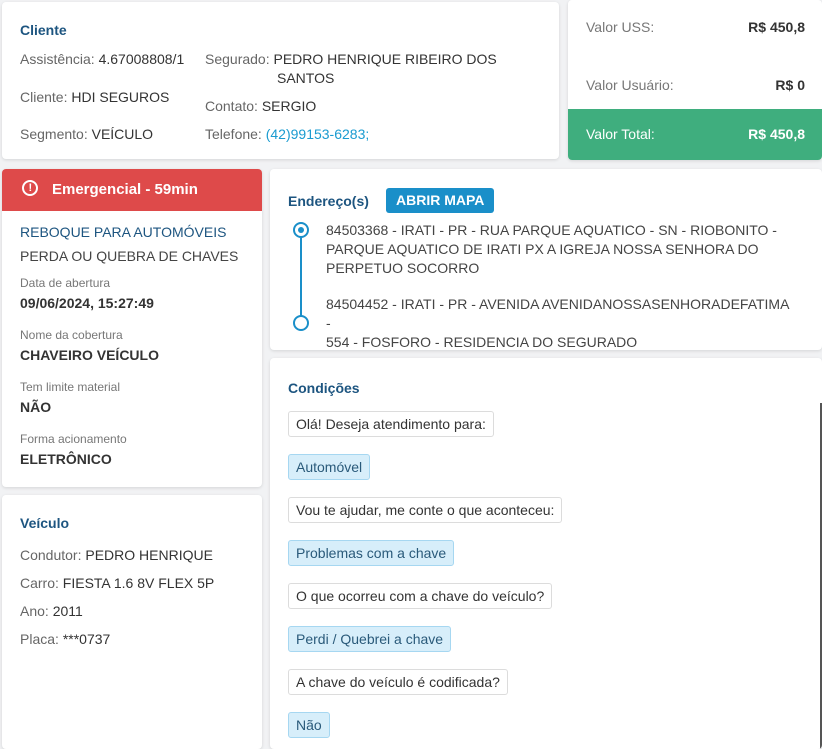  I want to click on info-icon: !, so click(30, 188).